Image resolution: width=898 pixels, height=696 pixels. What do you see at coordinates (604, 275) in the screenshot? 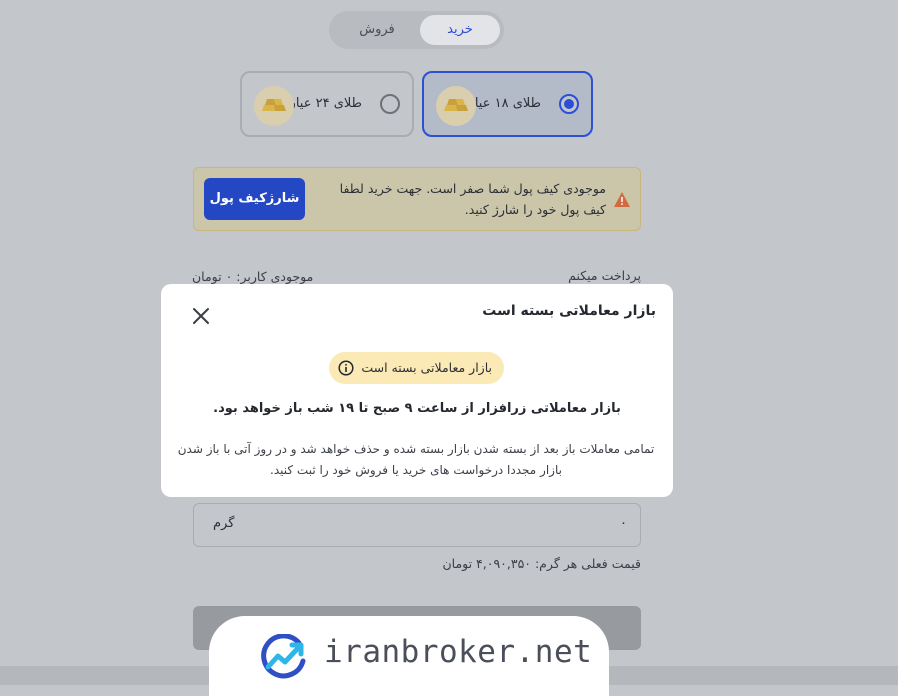
I see `pay-label: پرداخت میکنم` at bounding box center [604, 275].